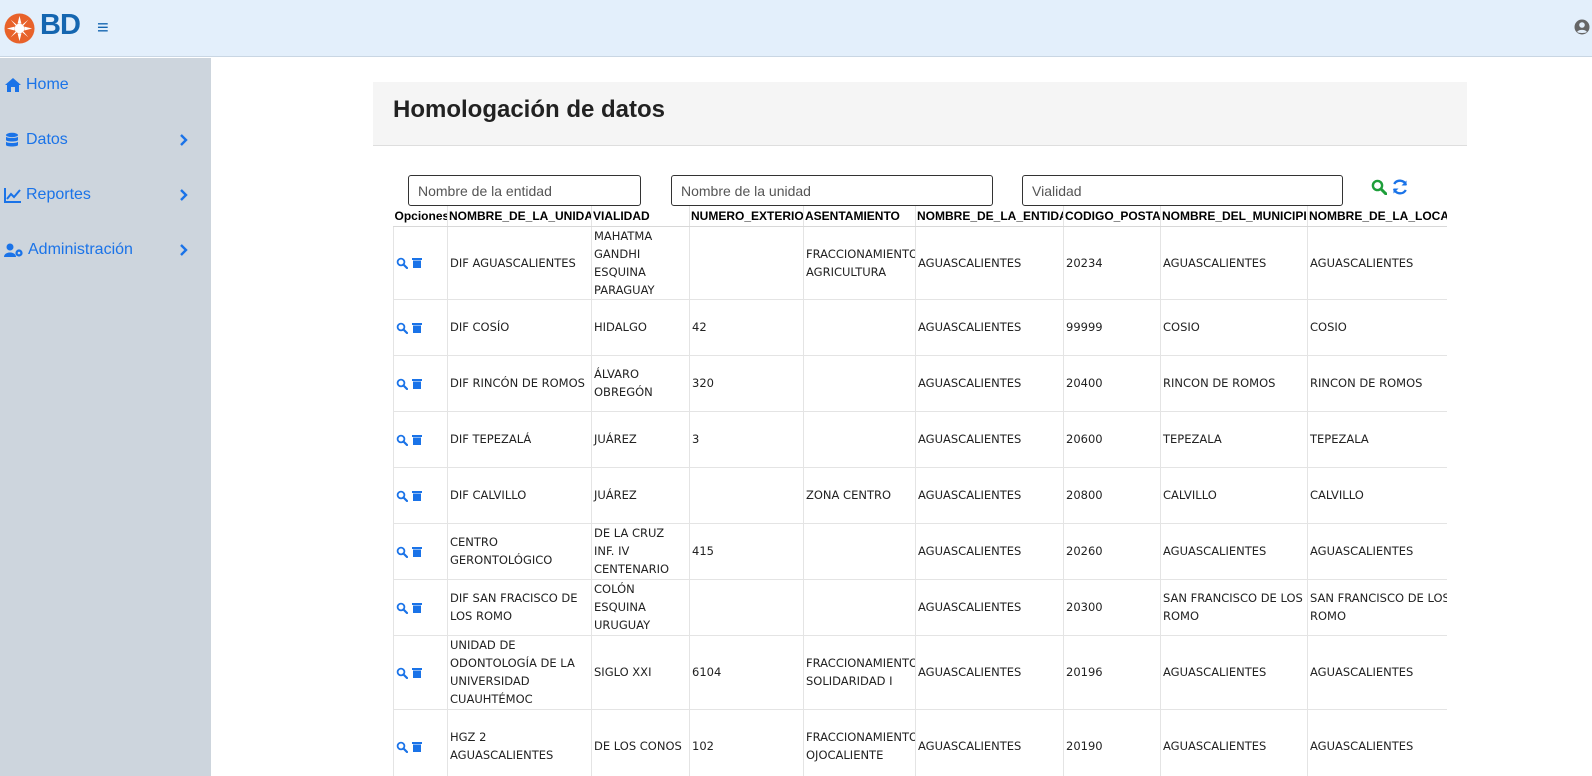 The height and width of the screenshot is (776, 1592). I want to click on entity-name-filter-input, so click(524, 190).